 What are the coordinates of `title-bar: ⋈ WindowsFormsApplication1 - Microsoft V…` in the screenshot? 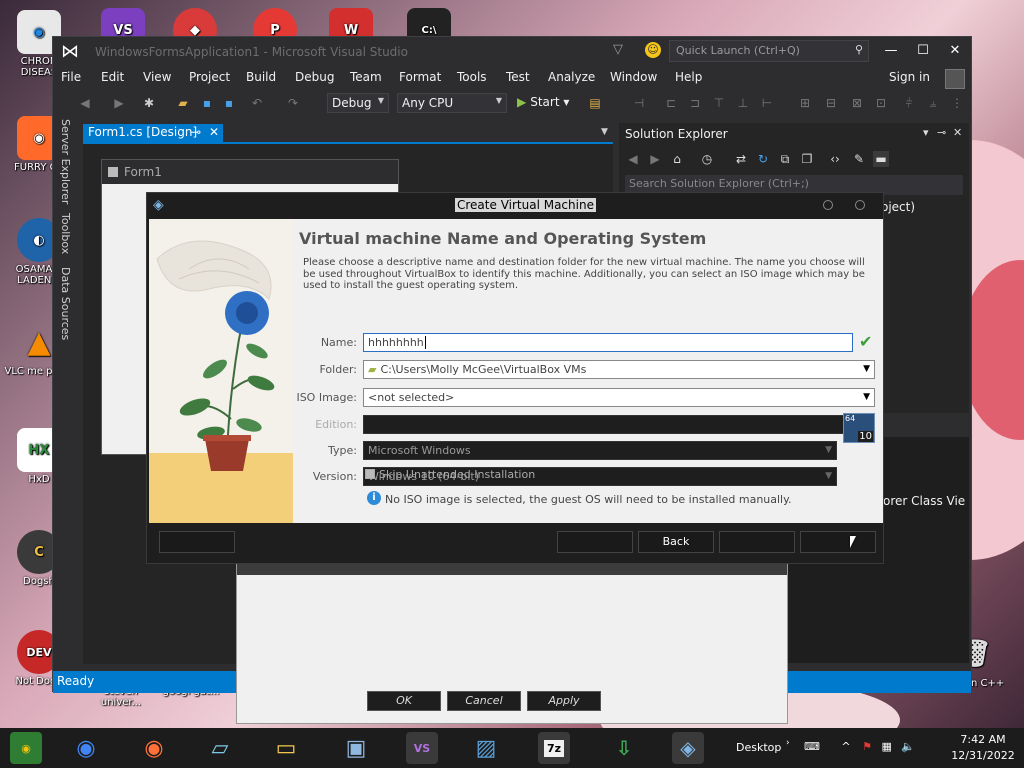 It's located at (512, 52).